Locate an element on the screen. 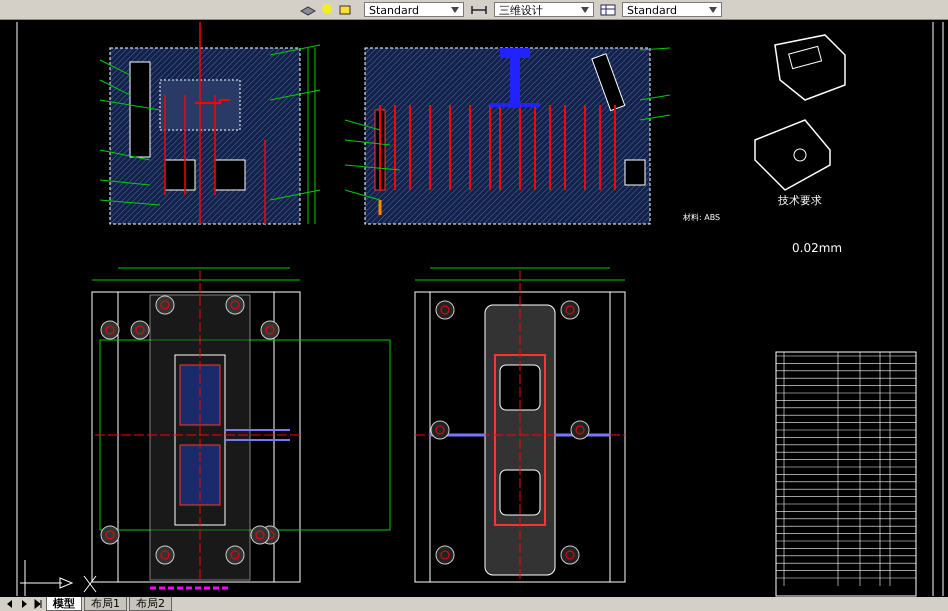  style-dropdown: 三维设计 is located at coordinates (544, 9).